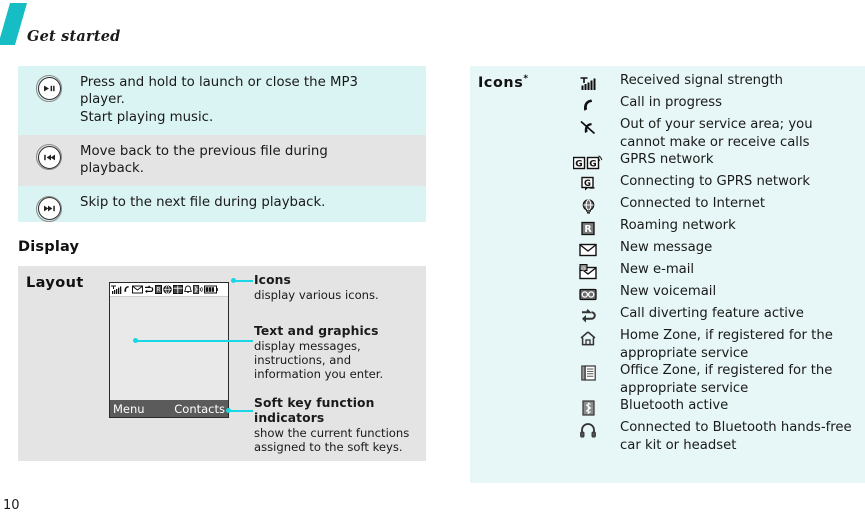  I want to click on desc-line: New e-mail, so click(657, 269).